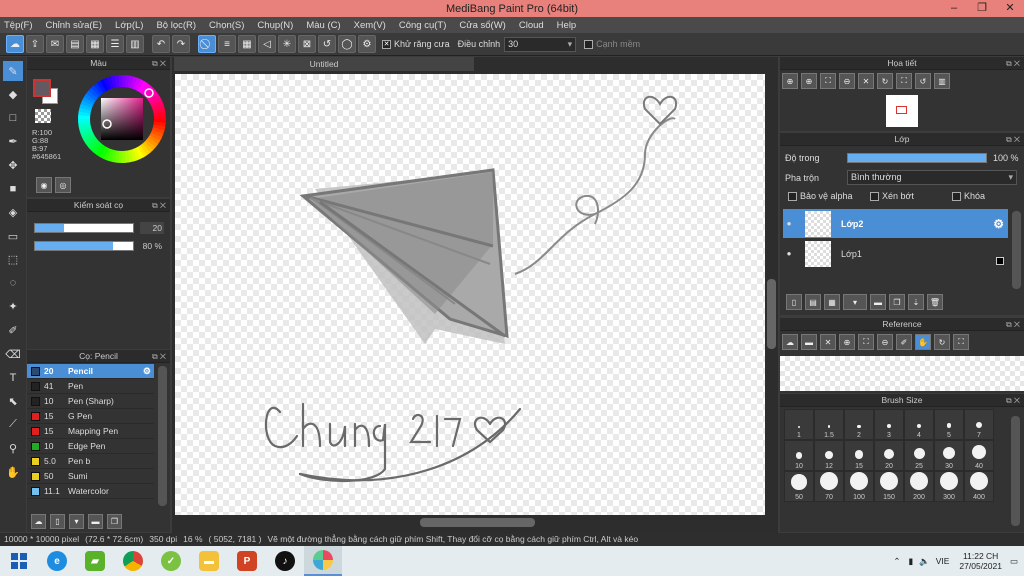 The width and height of the screenshot is (1024, 576). What do you see at coordinates (176, 25) in the screenshot?
I see `menu-filter: Bộ lọc(R)` at bounding box center [176, 25].